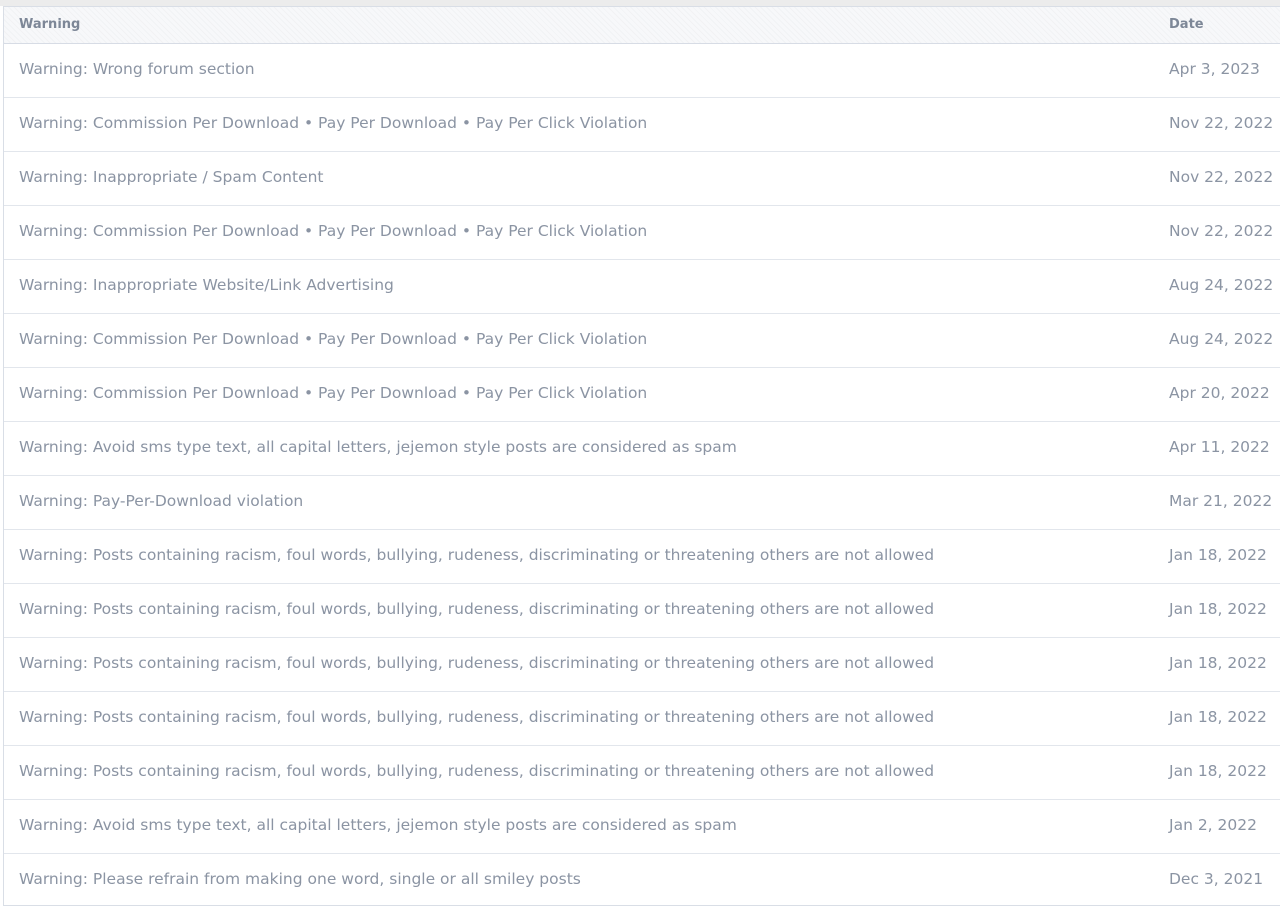 The height and width of the screenshot is (908, 1280). I want to click on date-cell: Apr 3, 2023, so click(1214, 69).